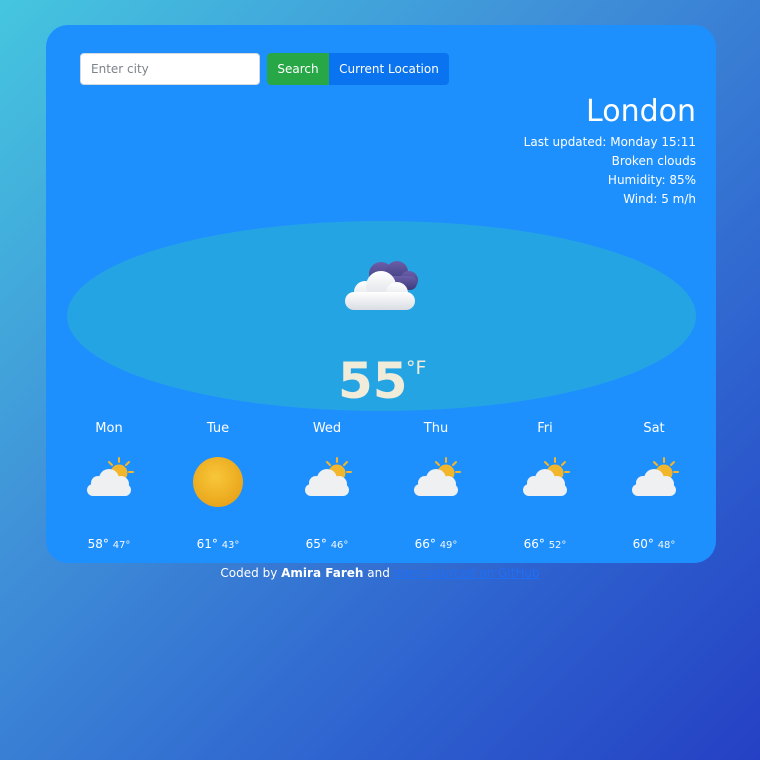  Describe the element at coordinates (654, 428) in the screenshot. I see `forecast-day-name: Sat` at that location.